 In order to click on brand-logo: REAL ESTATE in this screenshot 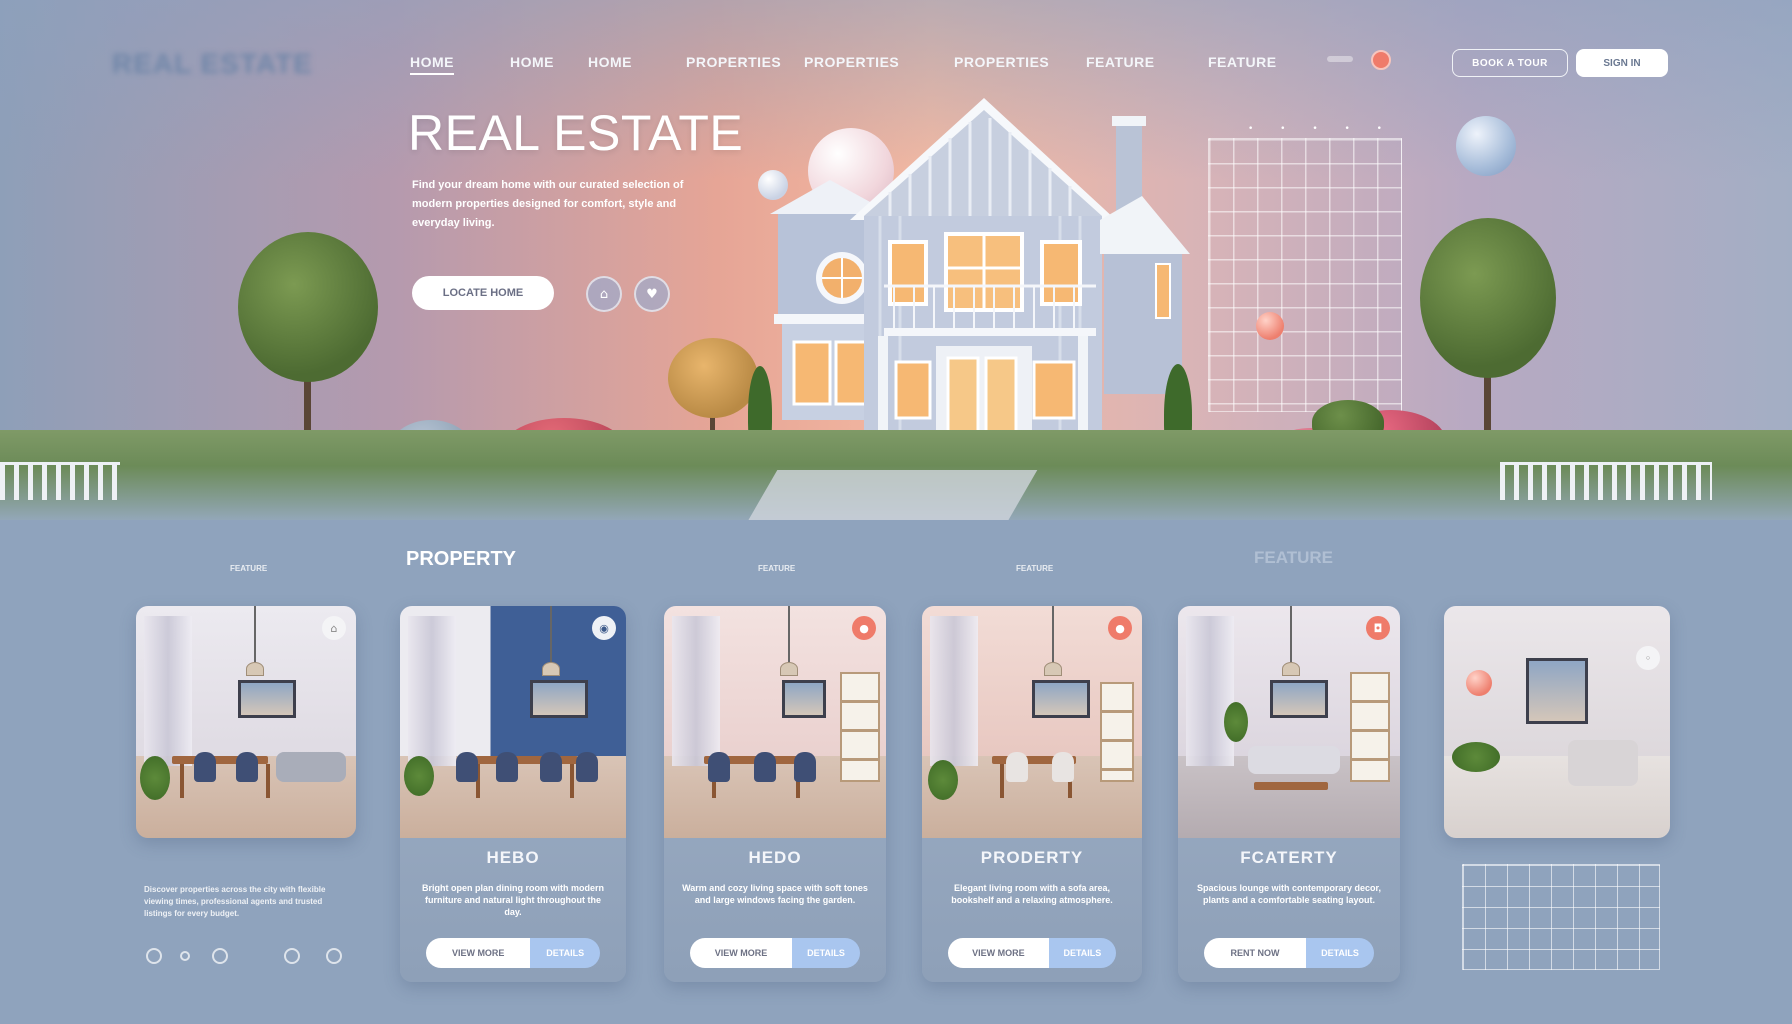, I will do `click(212, 64)`.